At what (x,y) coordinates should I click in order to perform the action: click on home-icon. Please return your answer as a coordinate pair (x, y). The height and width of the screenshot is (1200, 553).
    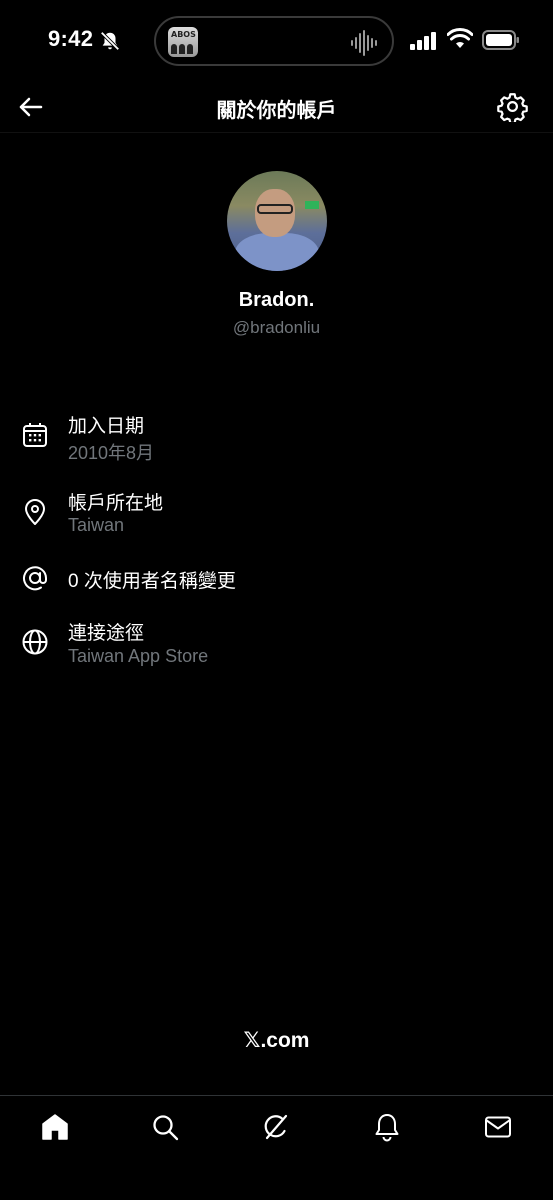
    Looking at the image, I should click on (55, 1127).